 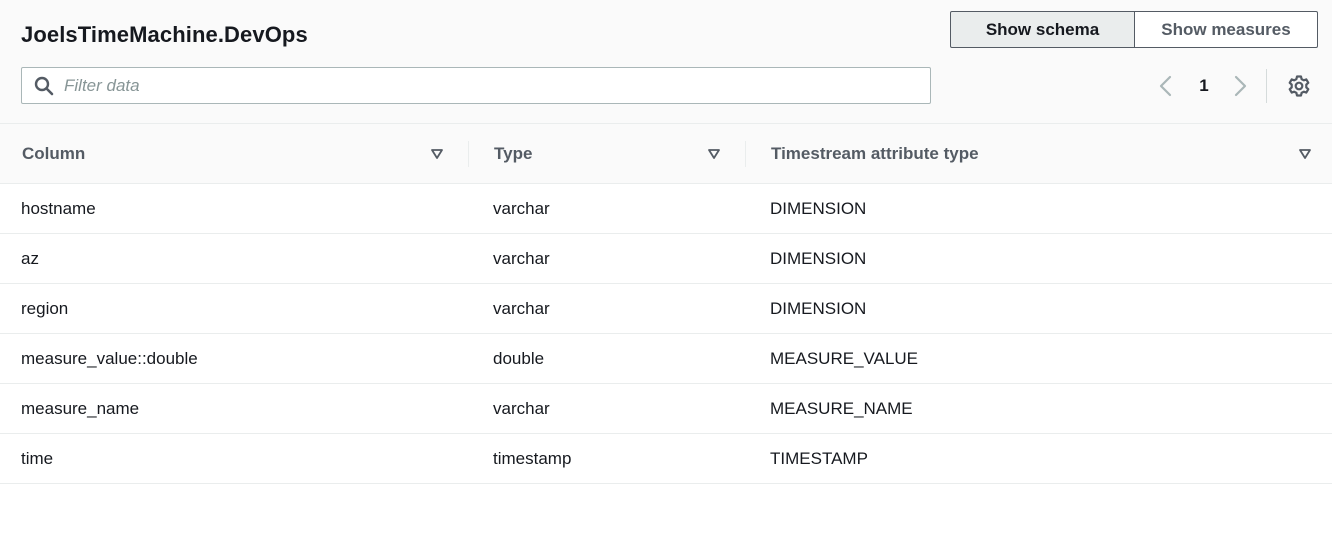 What do you see at coordinates (844, 358) in the screenshot?
I see `cell-attribute-type: MEASURE_VALUE` at bounding box center [844, 358].